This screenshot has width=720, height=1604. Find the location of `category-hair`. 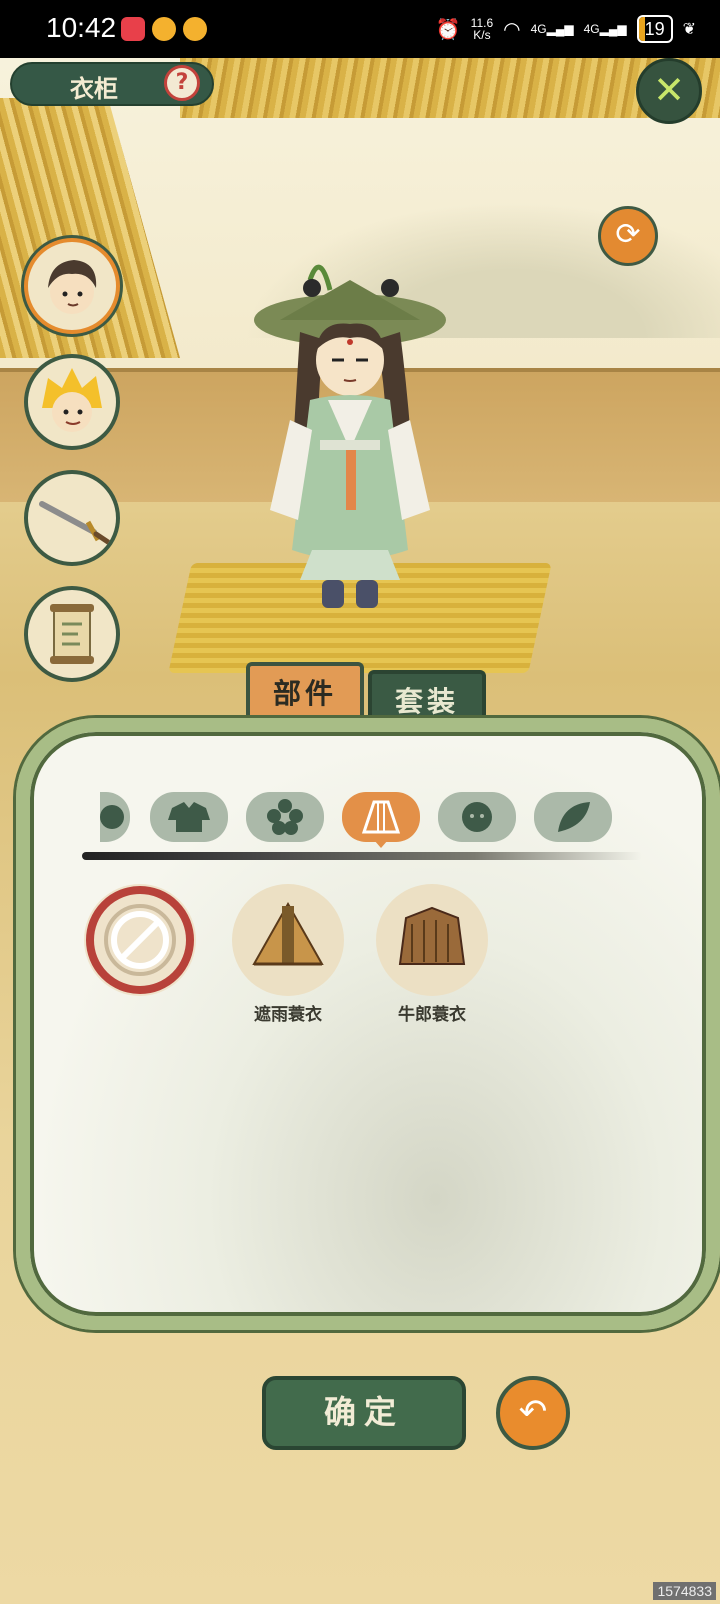

category-hair is located at coordinates (115, 817).